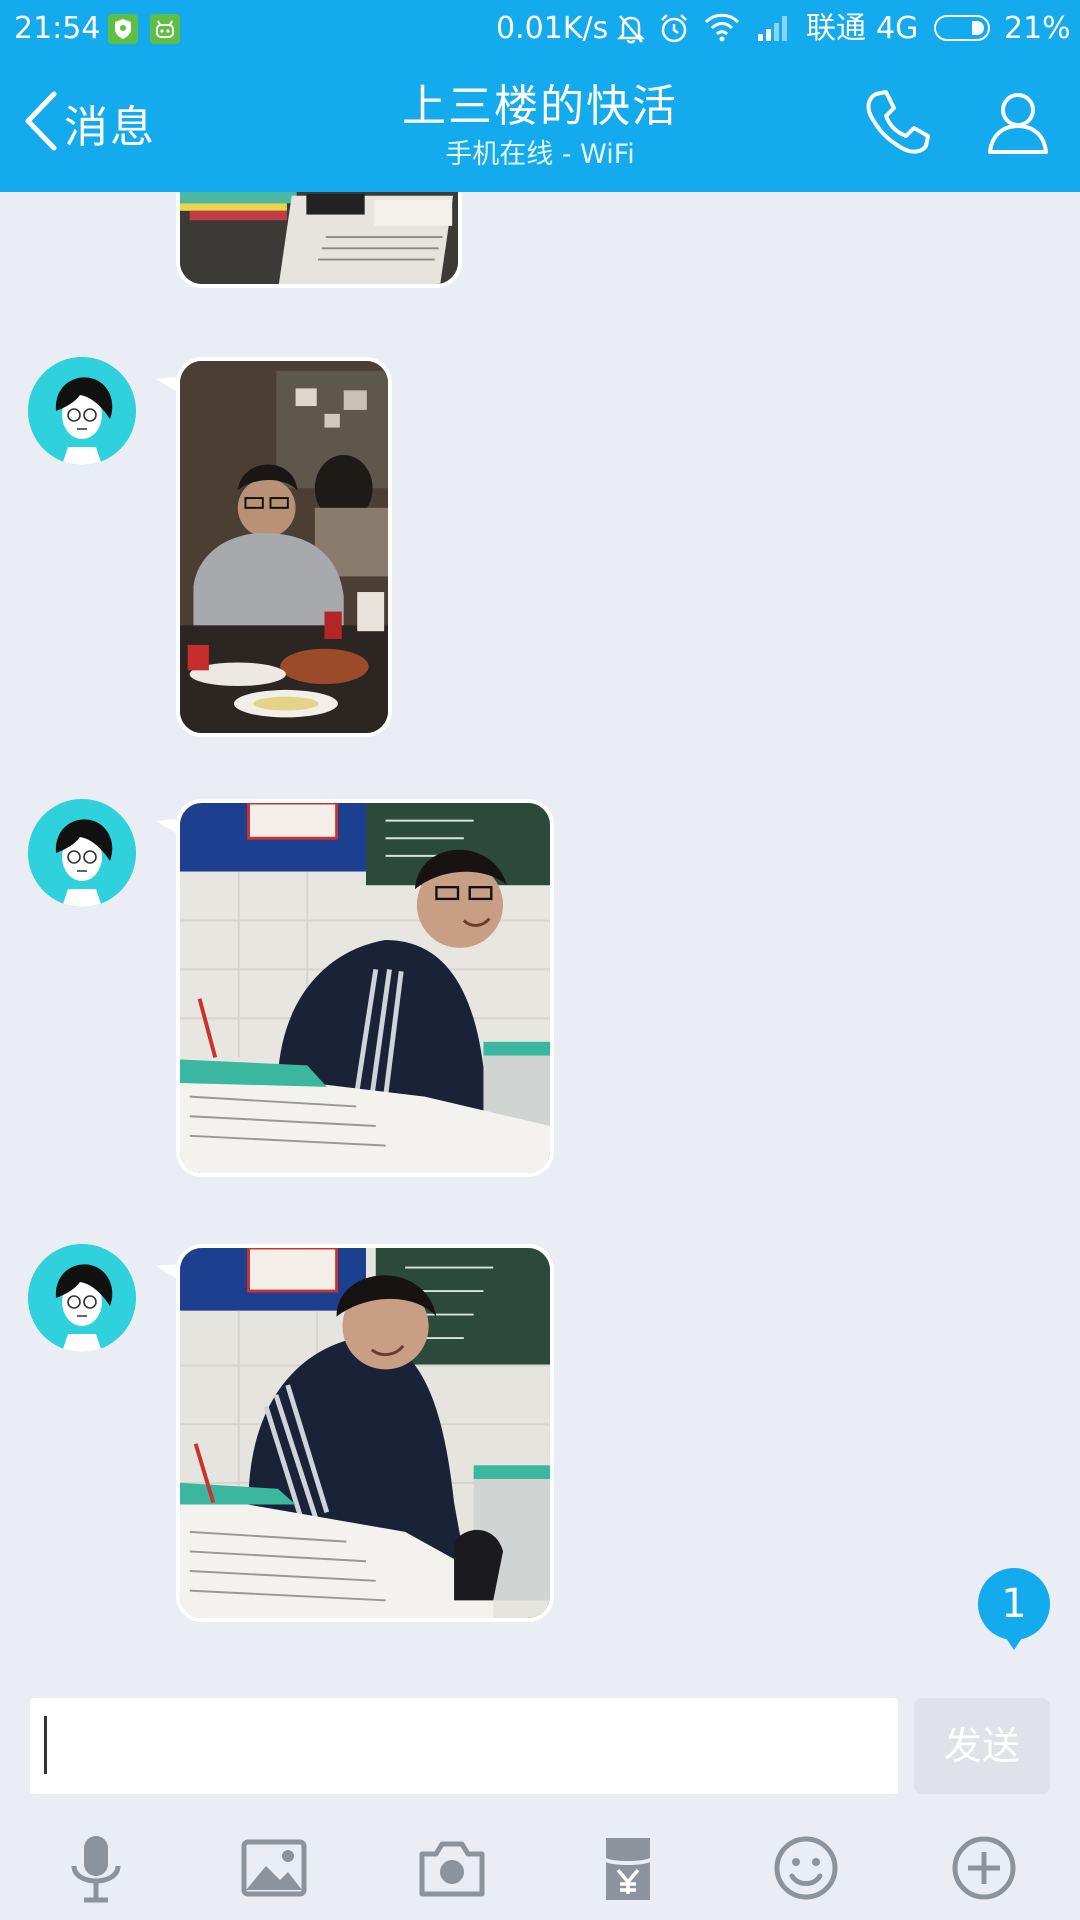 The height and width of the screenshot is (1920, 1080). I want to click on composer: 发送, so click(540, 1801).